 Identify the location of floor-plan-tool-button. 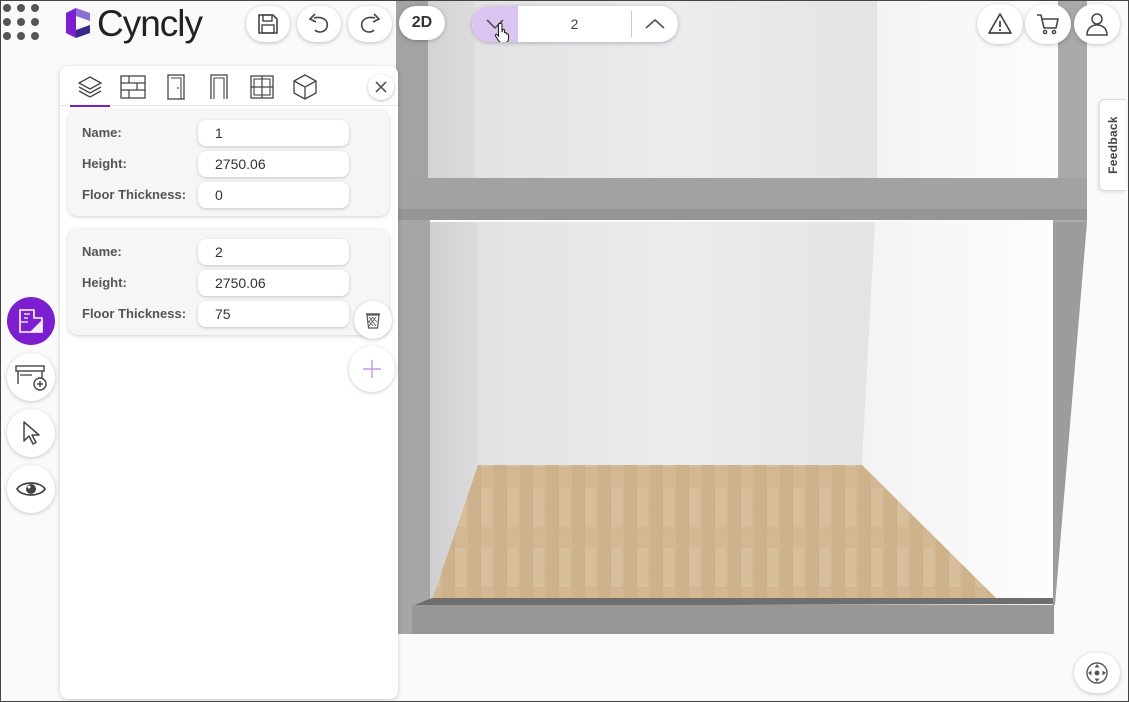
(31, 321).